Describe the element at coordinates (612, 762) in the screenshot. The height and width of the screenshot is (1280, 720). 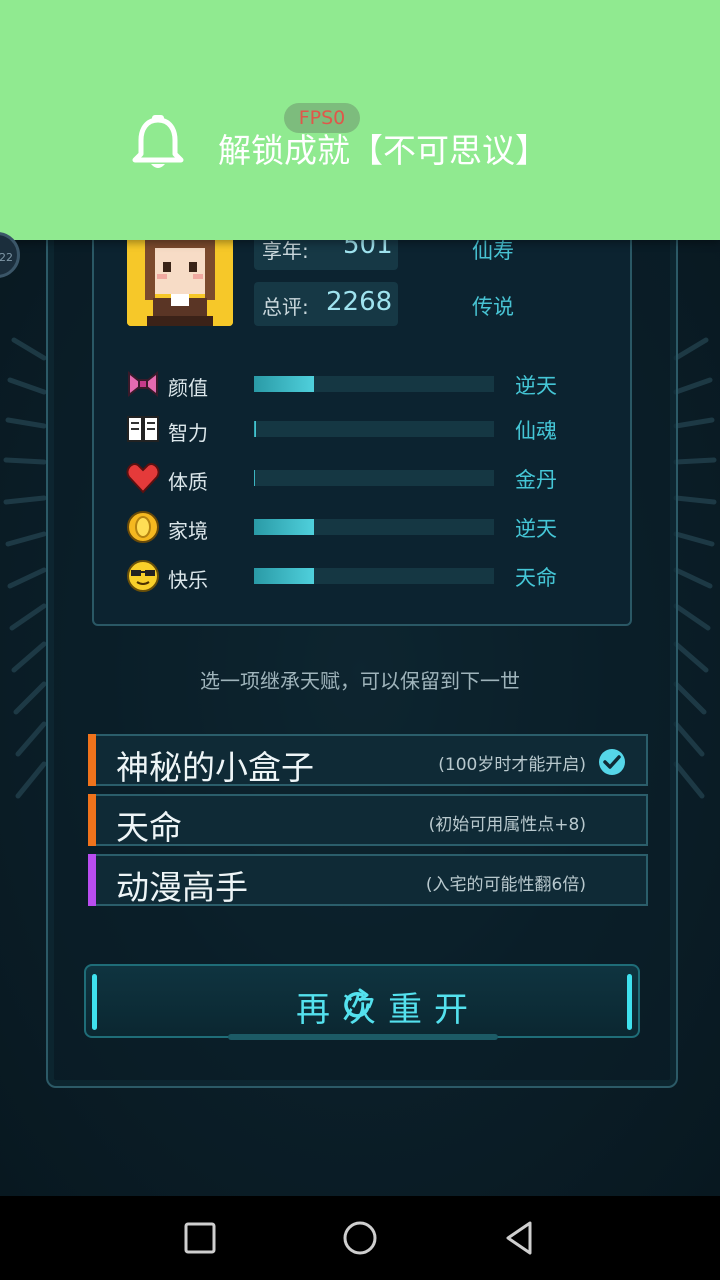
I see `check-icon` at that location.